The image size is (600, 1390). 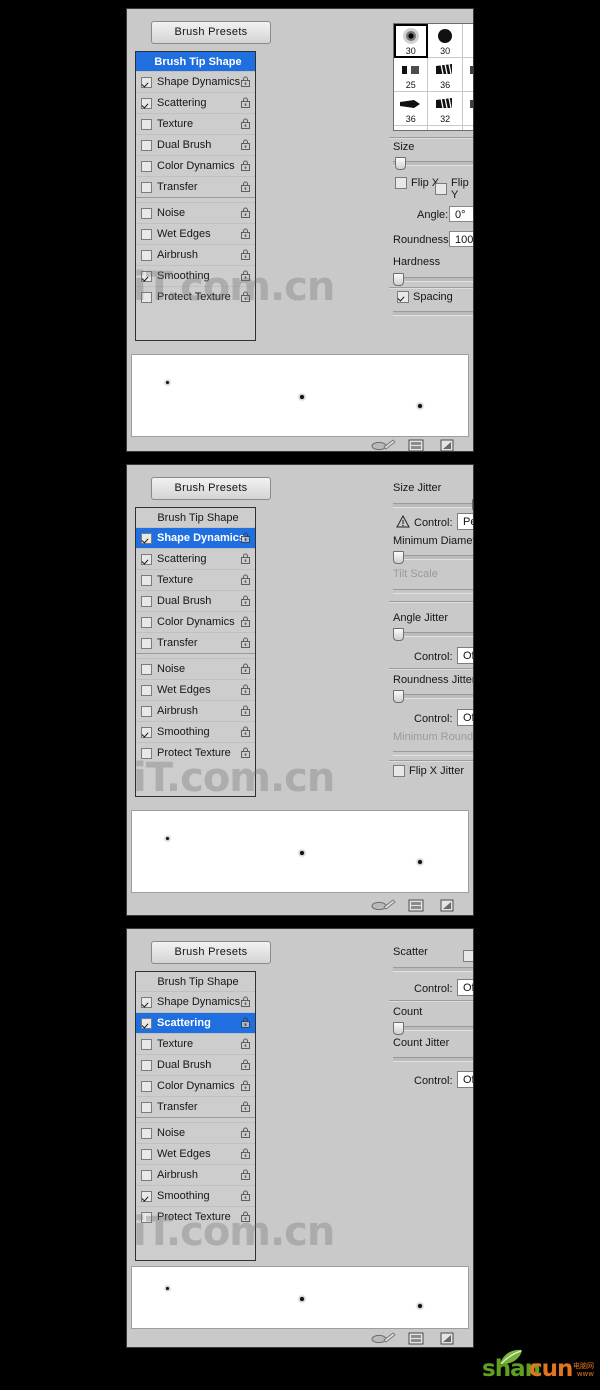 What do you see at coordinates (428, 771) in the screenshot?
I see `flip-x-jitter-checkbox: Flip X Jitter` at bounding box center [428, 771].